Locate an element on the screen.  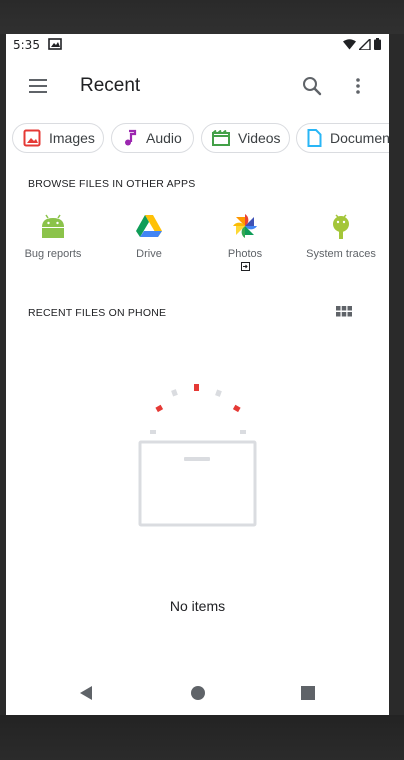
app-photos: Photos is located at coordinates (245, 242).